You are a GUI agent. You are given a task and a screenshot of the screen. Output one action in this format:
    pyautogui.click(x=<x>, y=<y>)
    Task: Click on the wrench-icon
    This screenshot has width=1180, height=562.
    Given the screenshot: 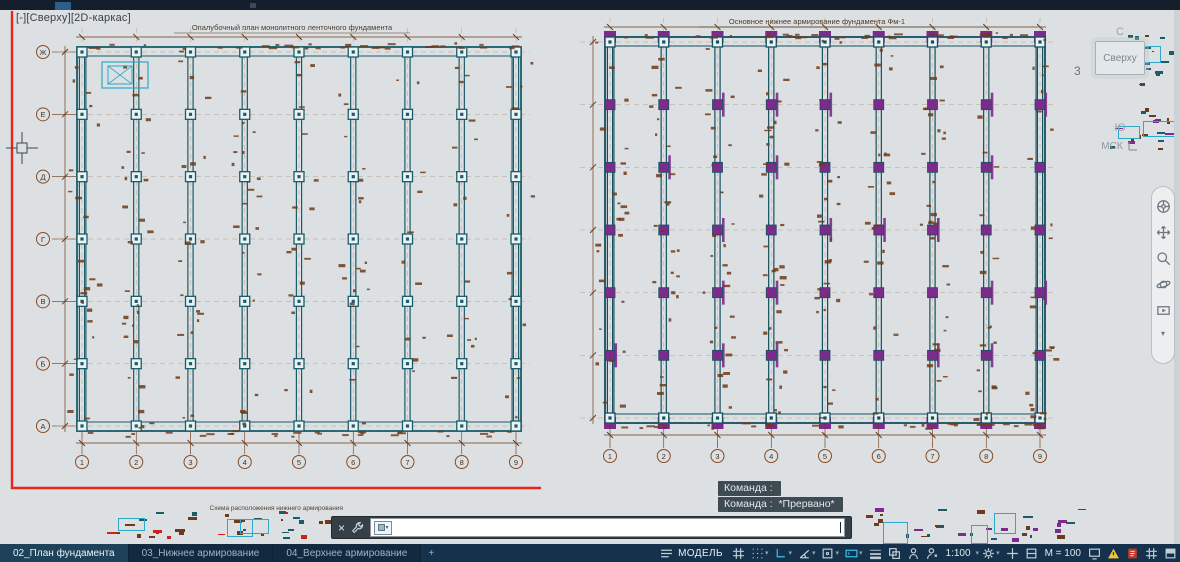 What is the action you would take?
    pyautogui.click(x=357, y=527)
    